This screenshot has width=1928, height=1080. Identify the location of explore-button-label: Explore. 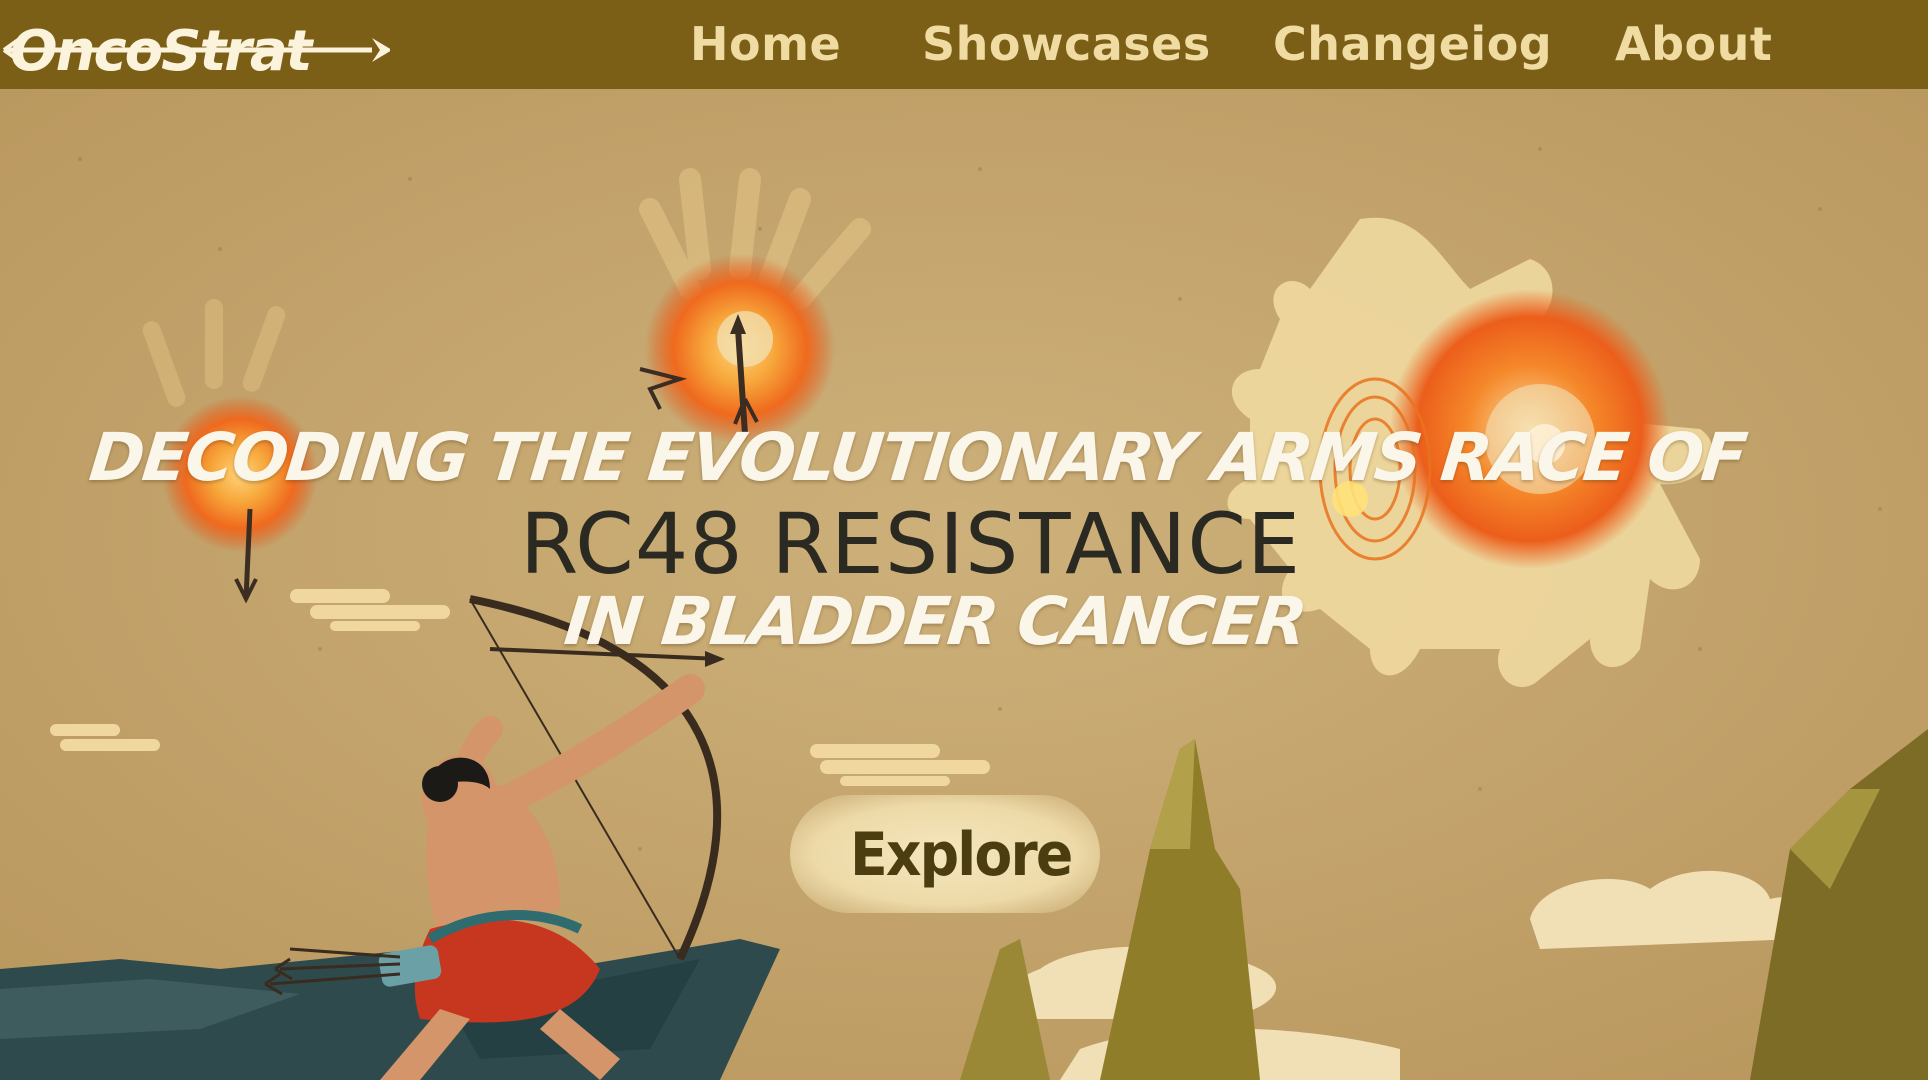
(961, 855).